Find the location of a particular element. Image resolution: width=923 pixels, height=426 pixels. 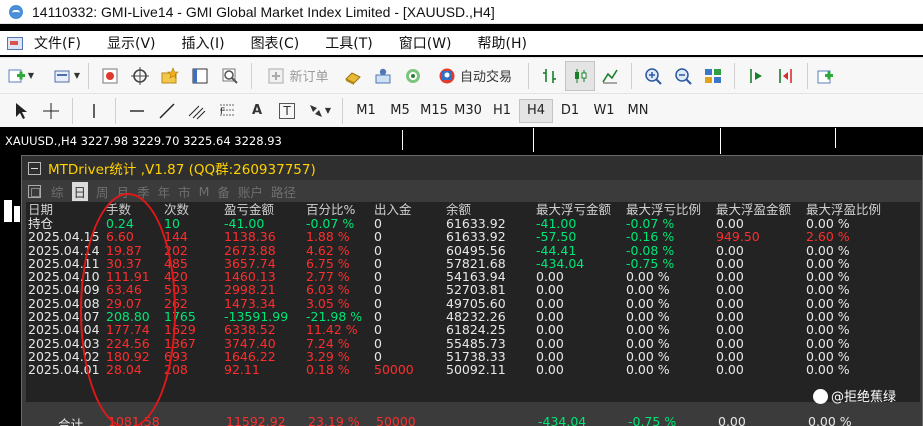

user-computer-icon is located at coordinates (383, 75).